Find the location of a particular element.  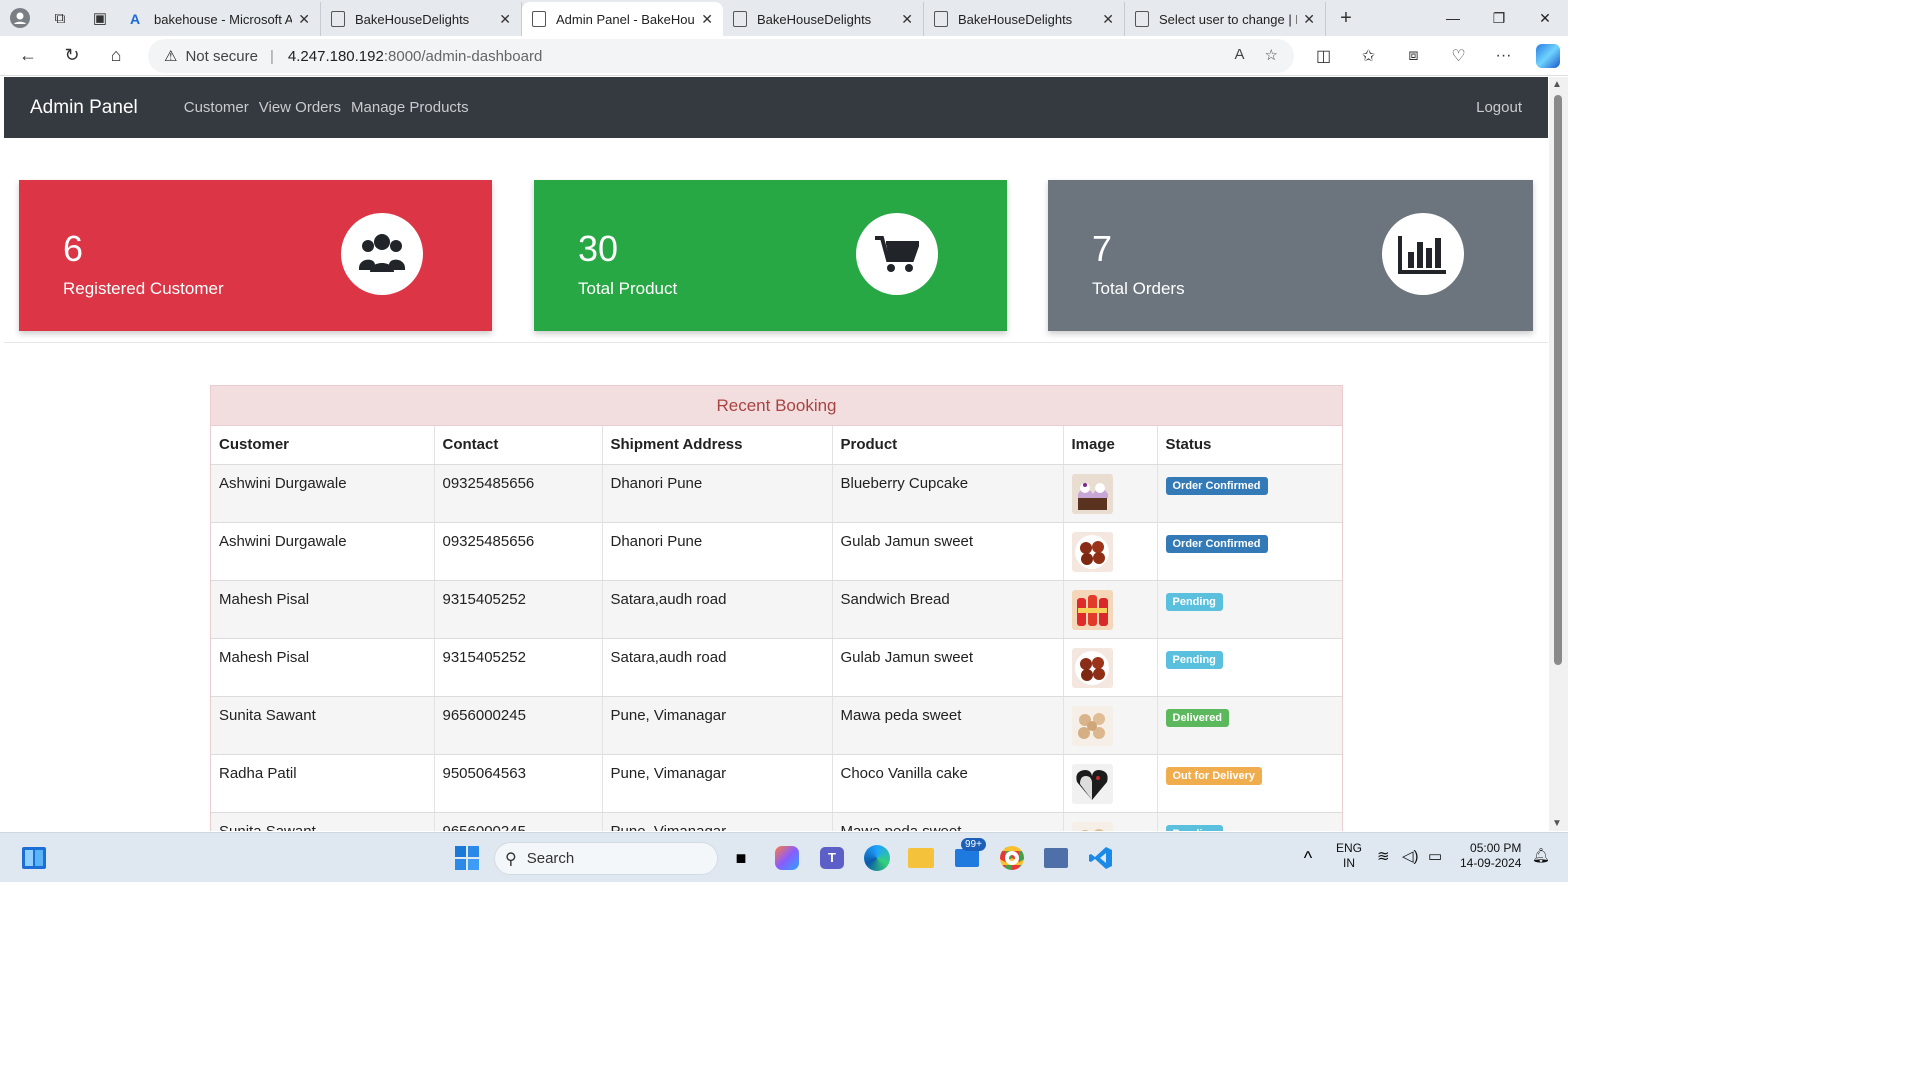

split-screen-icon: ◫ is located at coordinates (1323, 56).